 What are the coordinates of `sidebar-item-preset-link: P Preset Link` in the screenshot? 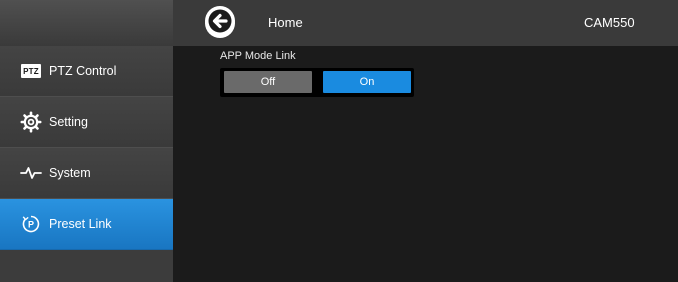 It's located at (86, 224).